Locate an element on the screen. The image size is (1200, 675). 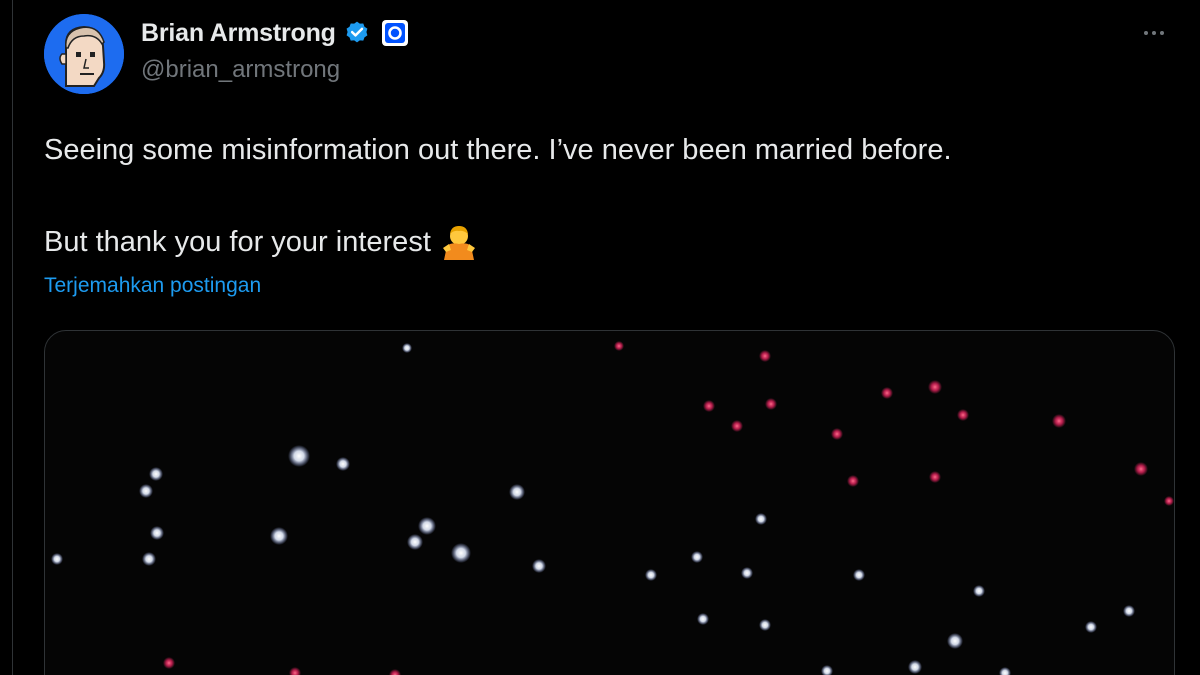
author-handle: @brian_armstrong is located at coordinates (240, 70).